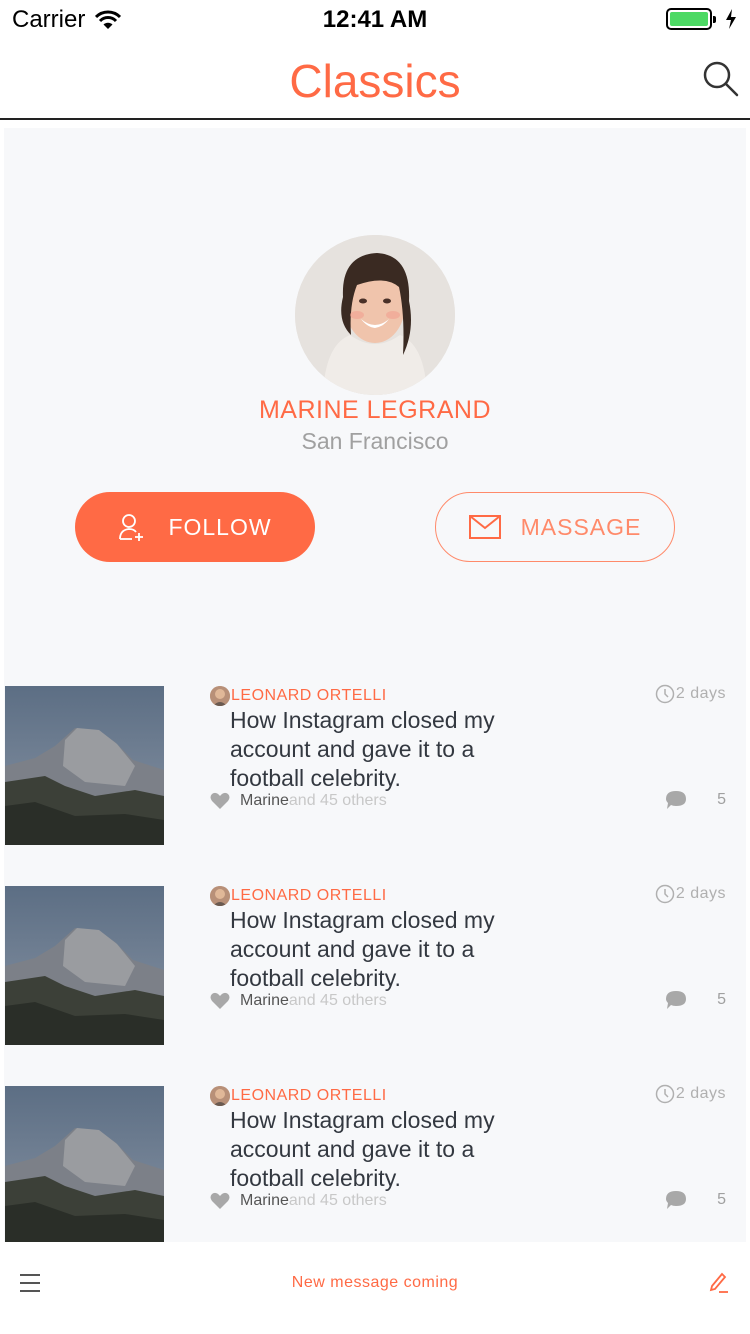  I want to click on page-title: Classics, so click(375, 81).